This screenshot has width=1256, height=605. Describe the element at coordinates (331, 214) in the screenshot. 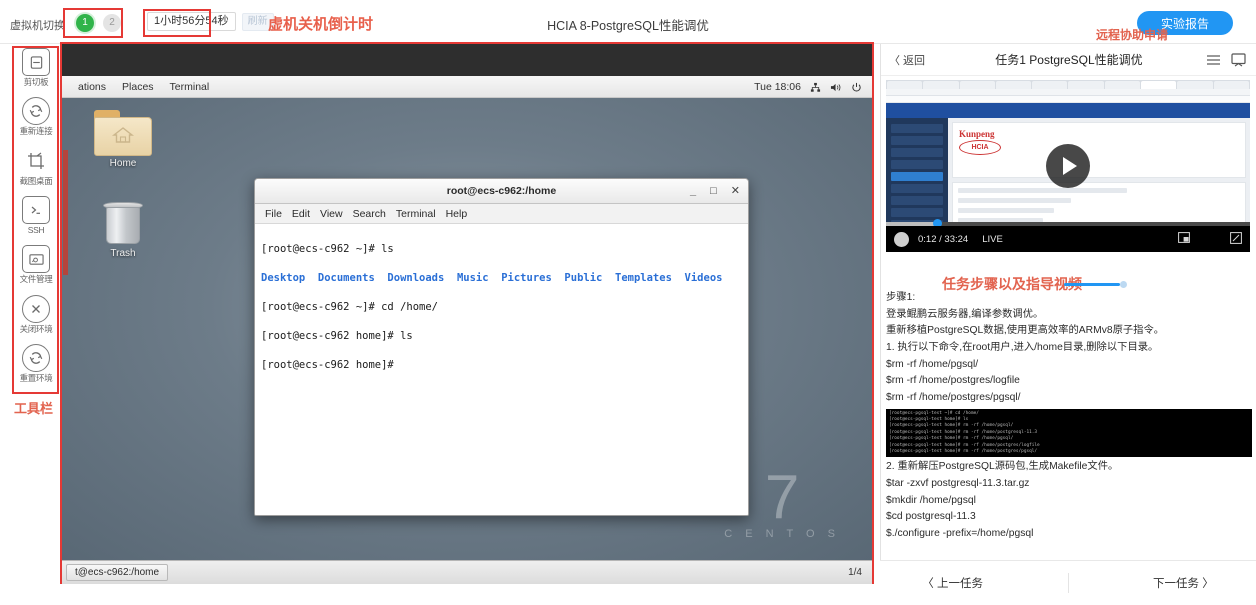

I see `terminal-menu-view: View` at that location.